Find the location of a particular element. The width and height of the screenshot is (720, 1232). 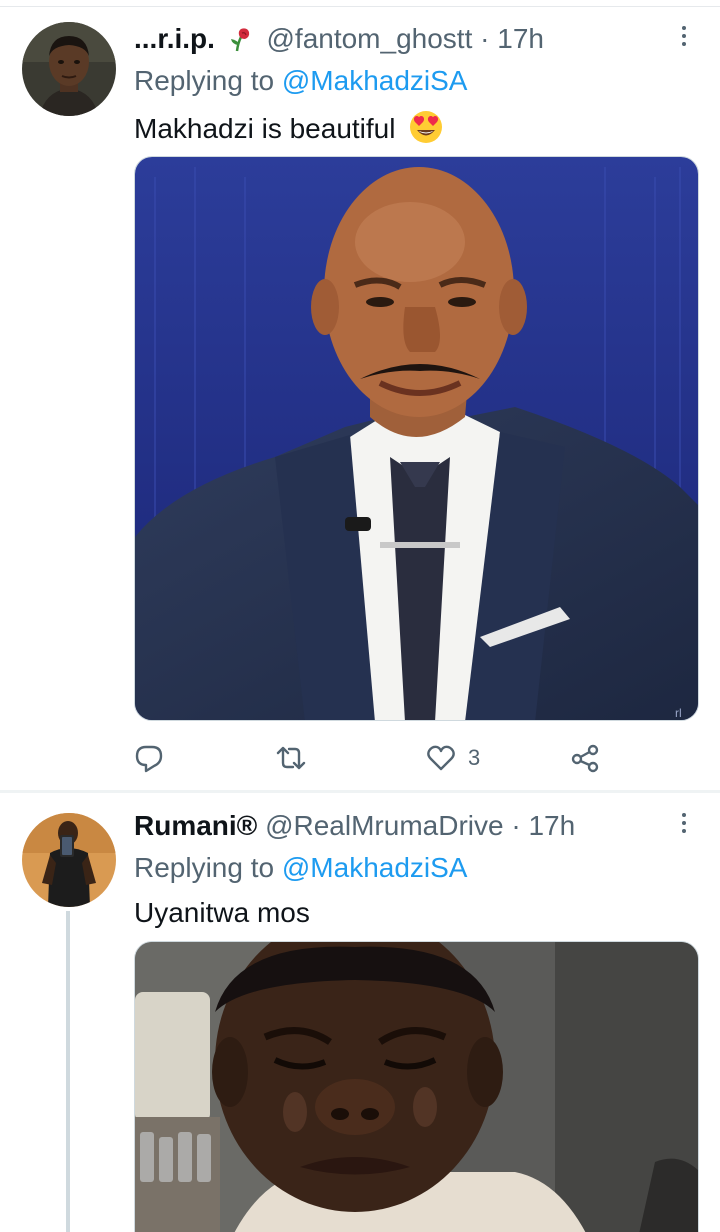

svg-text: rl is located at coordinates (678, 713).